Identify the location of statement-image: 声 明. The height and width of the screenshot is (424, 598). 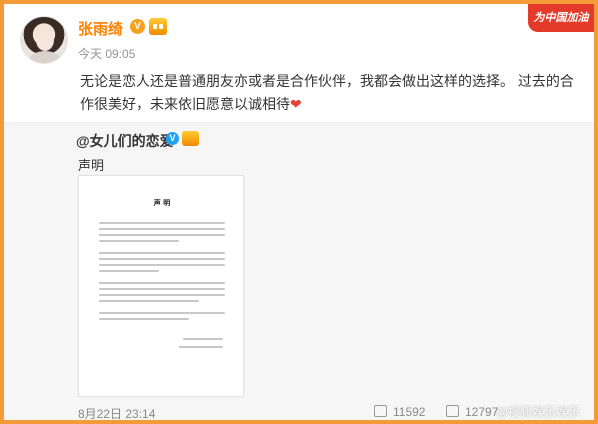
(161, 286).